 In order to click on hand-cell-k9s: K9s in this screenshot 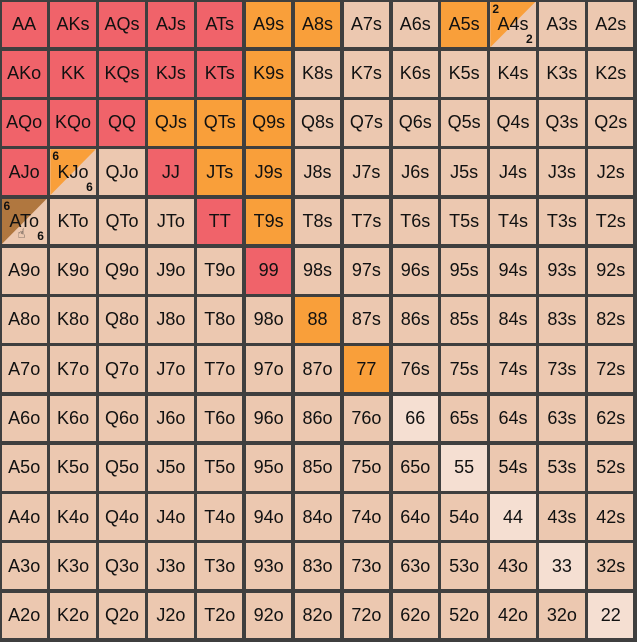, I will do `click(268, 73)`.